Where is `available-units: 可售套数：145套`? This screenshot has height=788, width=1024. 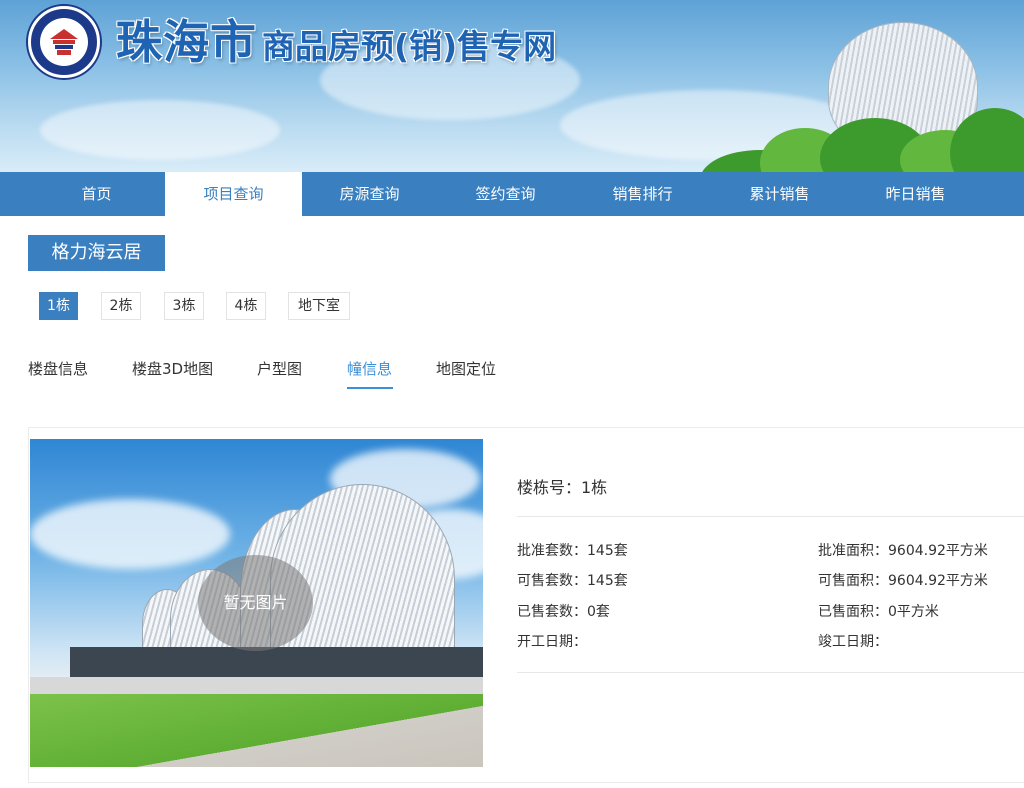 available-units: 可售套数：145套 is located at coordinates (572, 581).